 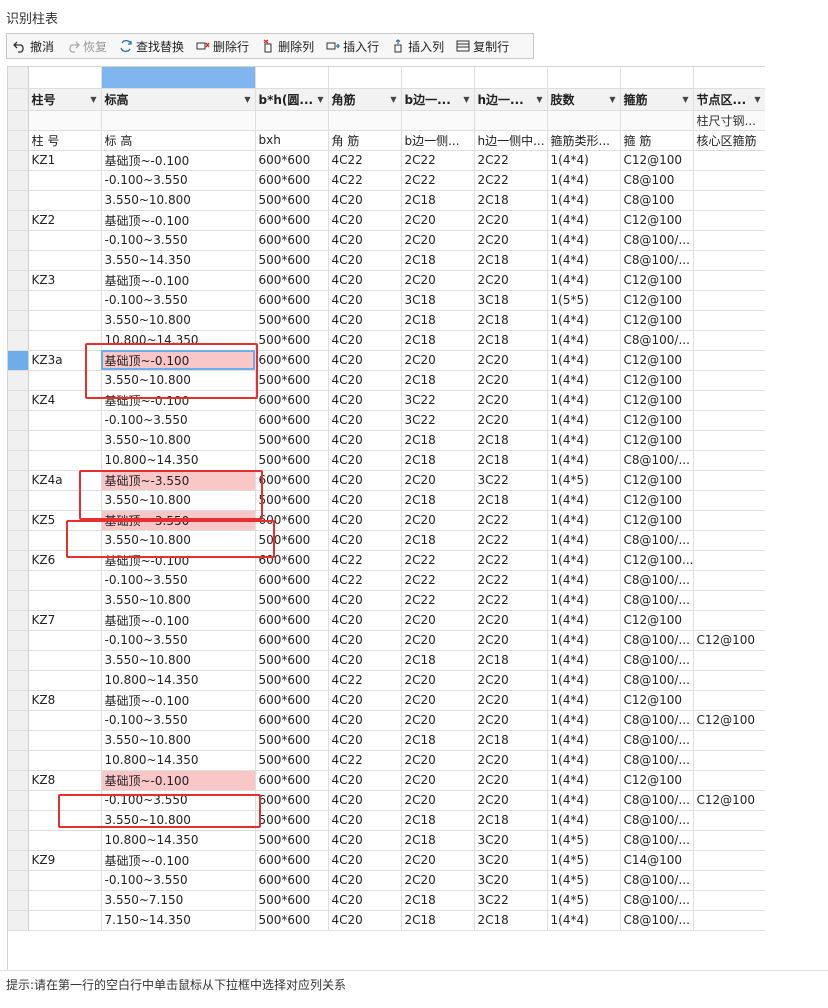 I want to click on table-cell: -0.100~3.550, so click(x=178, y=180).